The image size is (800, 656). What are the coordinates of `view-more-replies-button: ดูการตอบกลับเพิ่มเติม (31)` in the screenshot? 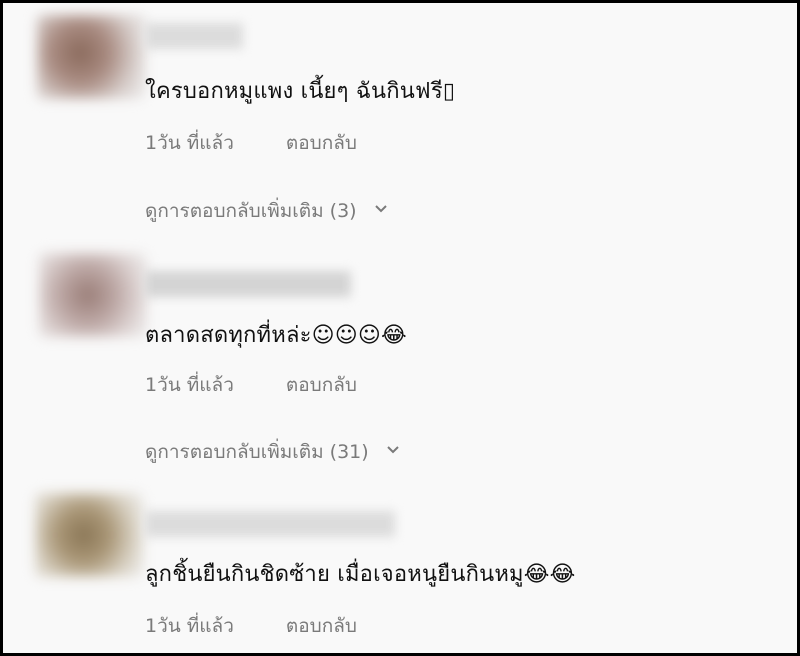 It's located at (273, 452).